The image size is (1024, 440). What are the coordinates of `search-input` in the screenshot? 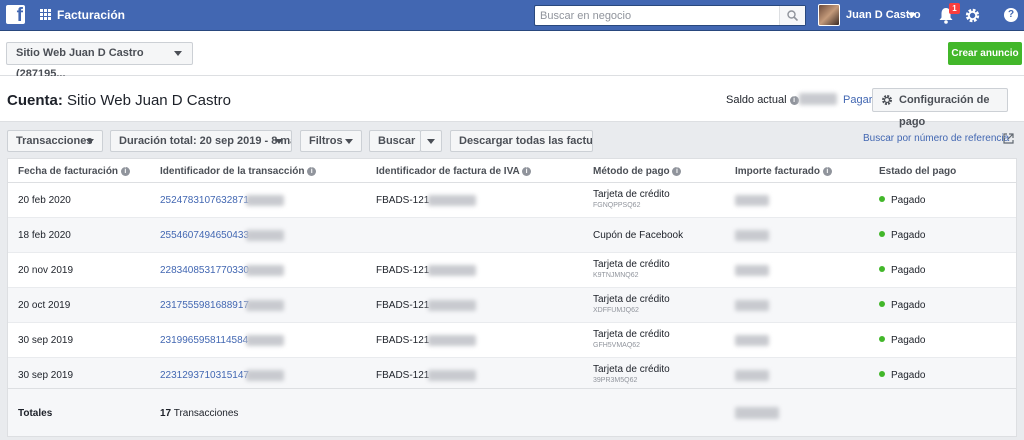 It's located at (657, 15).